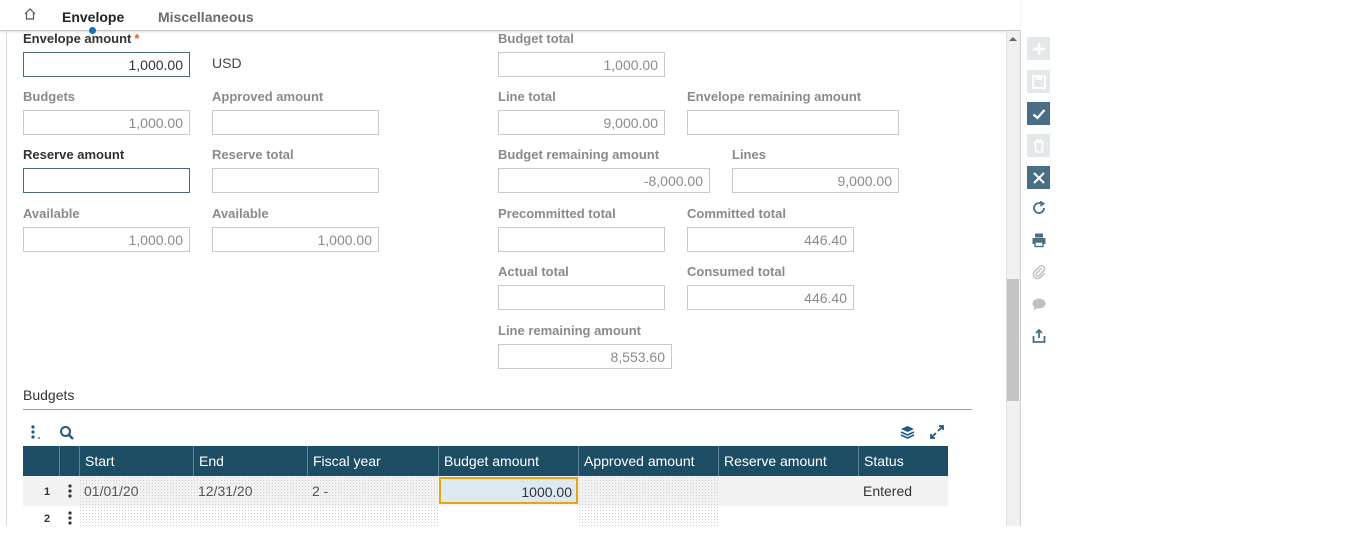  Describe the element at coordinates (136, 461) in the screenshot. I see `column-header-start: Start` at that location.